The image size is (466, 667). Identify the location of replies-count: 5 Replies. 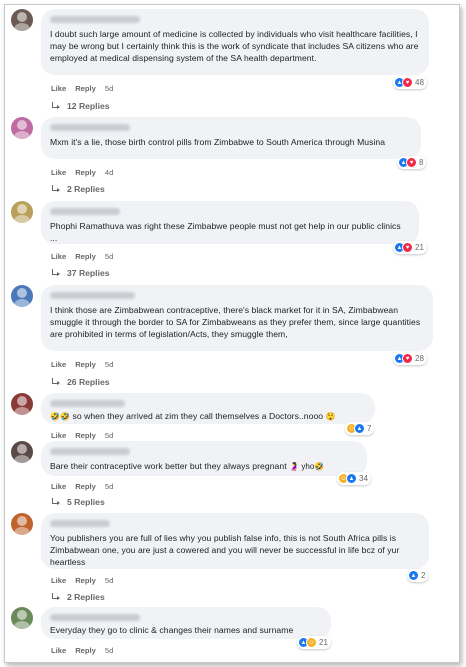
(86, 502).